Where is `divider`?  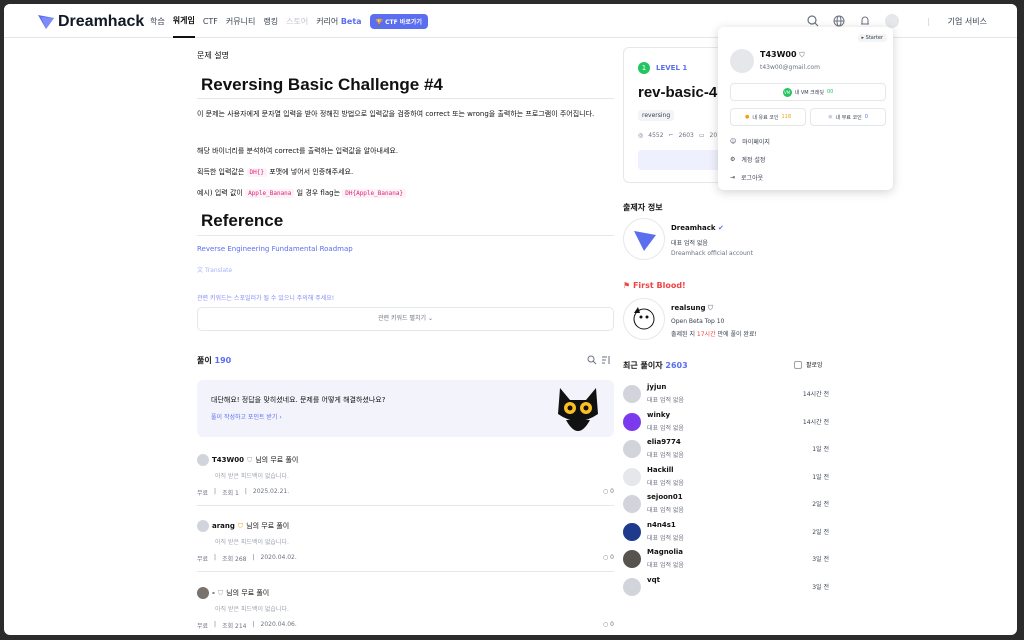
divider is located at coordinates (405, 505).